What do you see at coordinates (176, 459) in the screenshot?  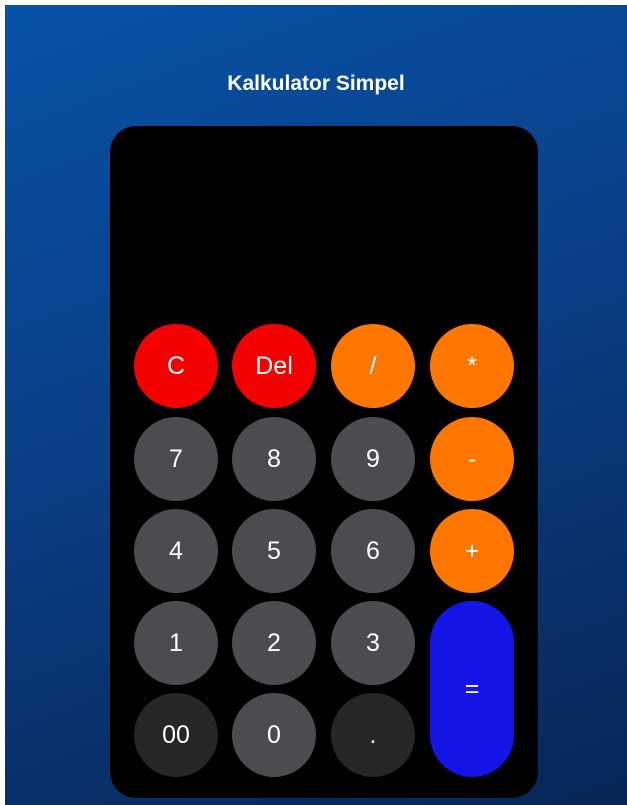 I see `digit-7-button: 7` at bounding box center [176, 459].